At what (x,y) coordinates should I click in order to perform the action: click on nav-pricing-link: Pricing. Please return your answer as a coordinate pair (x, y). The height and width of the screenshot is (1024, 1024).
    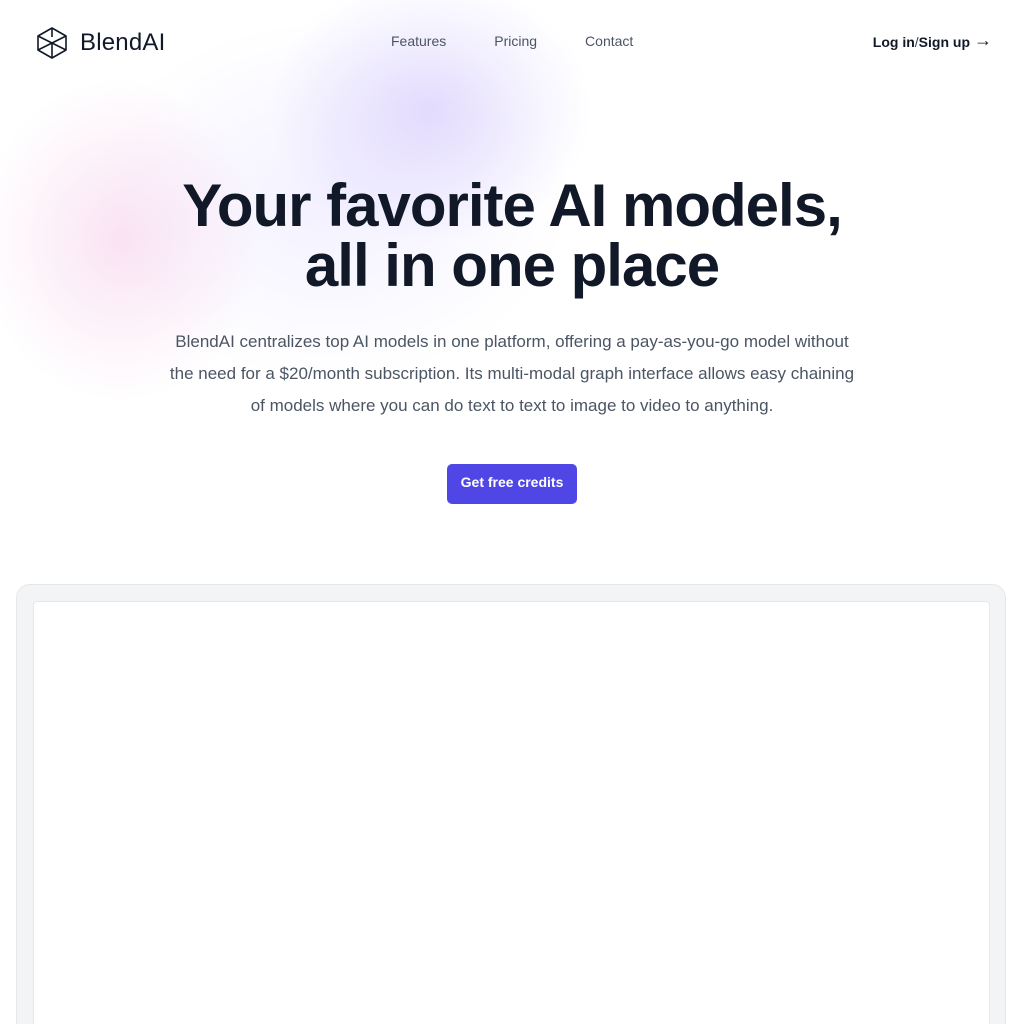
    Looking at the image, I should click on (515, 41).